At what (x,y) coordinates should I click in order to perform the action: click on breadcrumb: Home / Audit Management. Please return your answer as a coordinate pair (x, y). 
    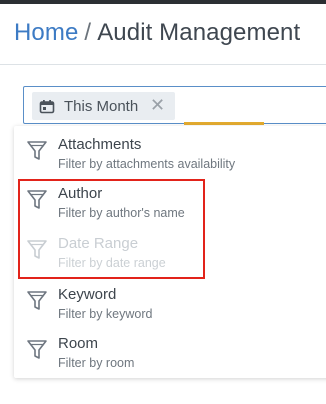
    Looking at the image, I should click on (157, 33).